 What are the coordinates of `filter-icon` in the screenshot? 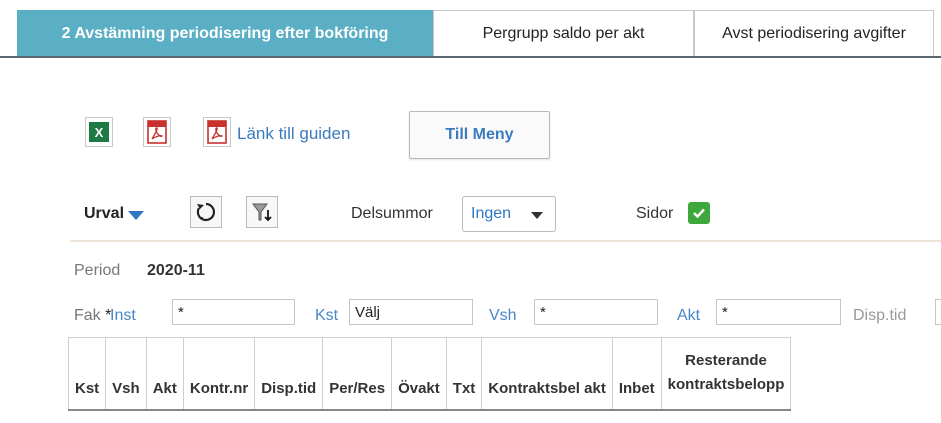 It's located at (262, 212).